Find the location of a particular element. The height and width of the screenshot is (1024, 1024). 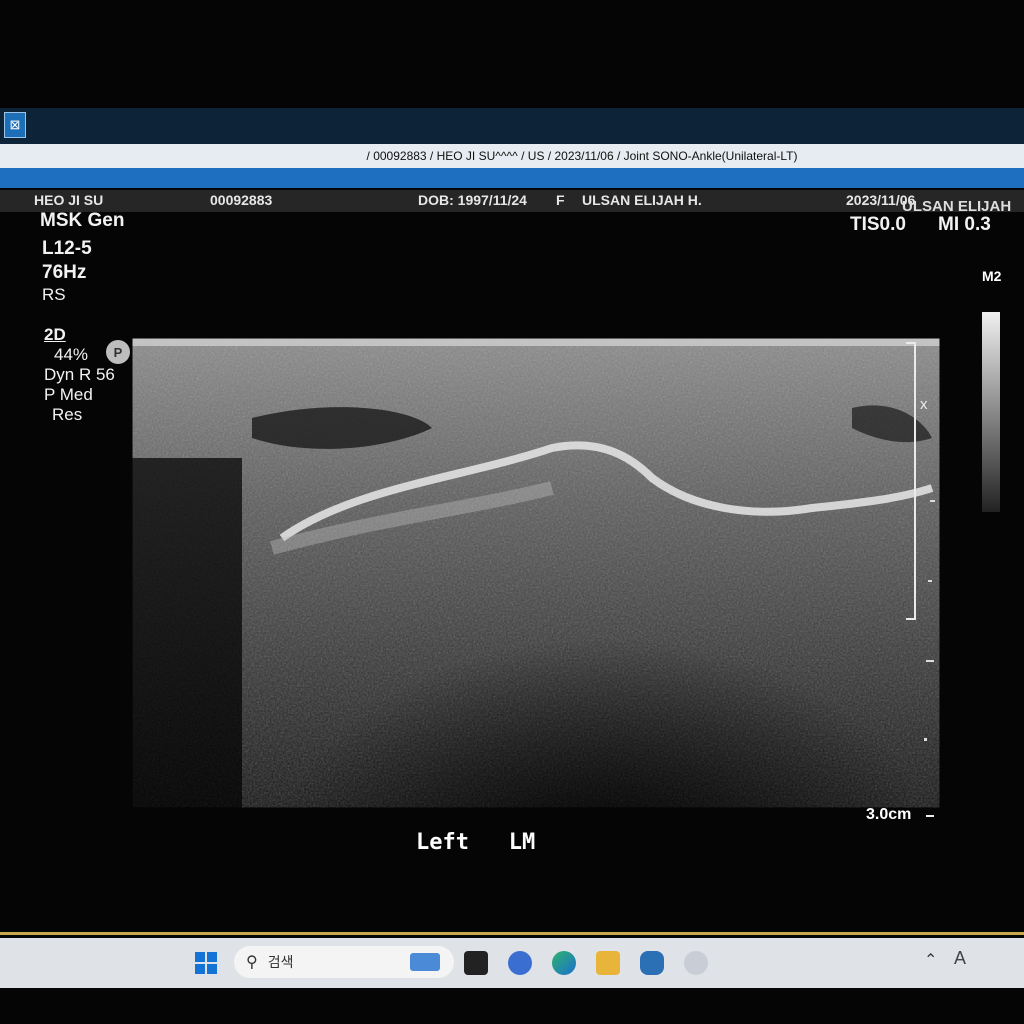

frame-rate: 76Hz is located at coordinates (64, 272).